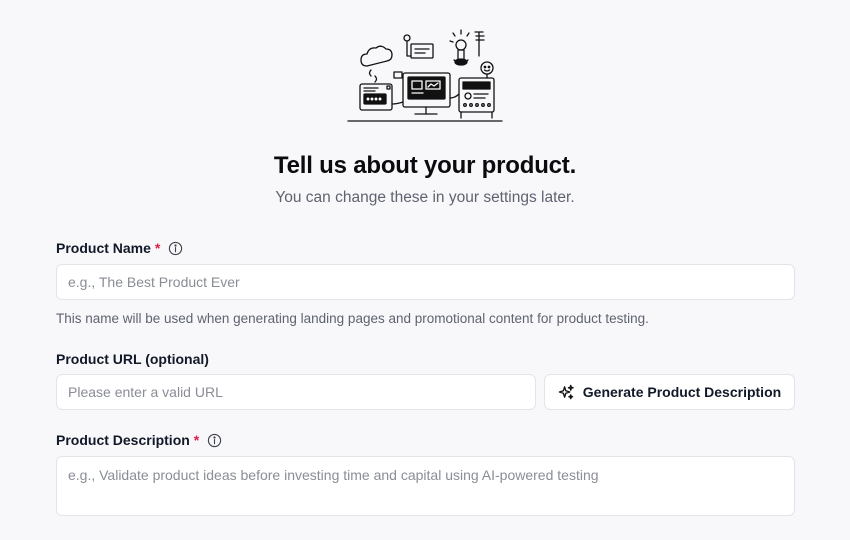 Image resolution: width=850 pixels, height=540 pixels. What do you see at coordinates (425, 486) in the screenshot?
I see `product-description-textarea` at bounding box center [425, 486].